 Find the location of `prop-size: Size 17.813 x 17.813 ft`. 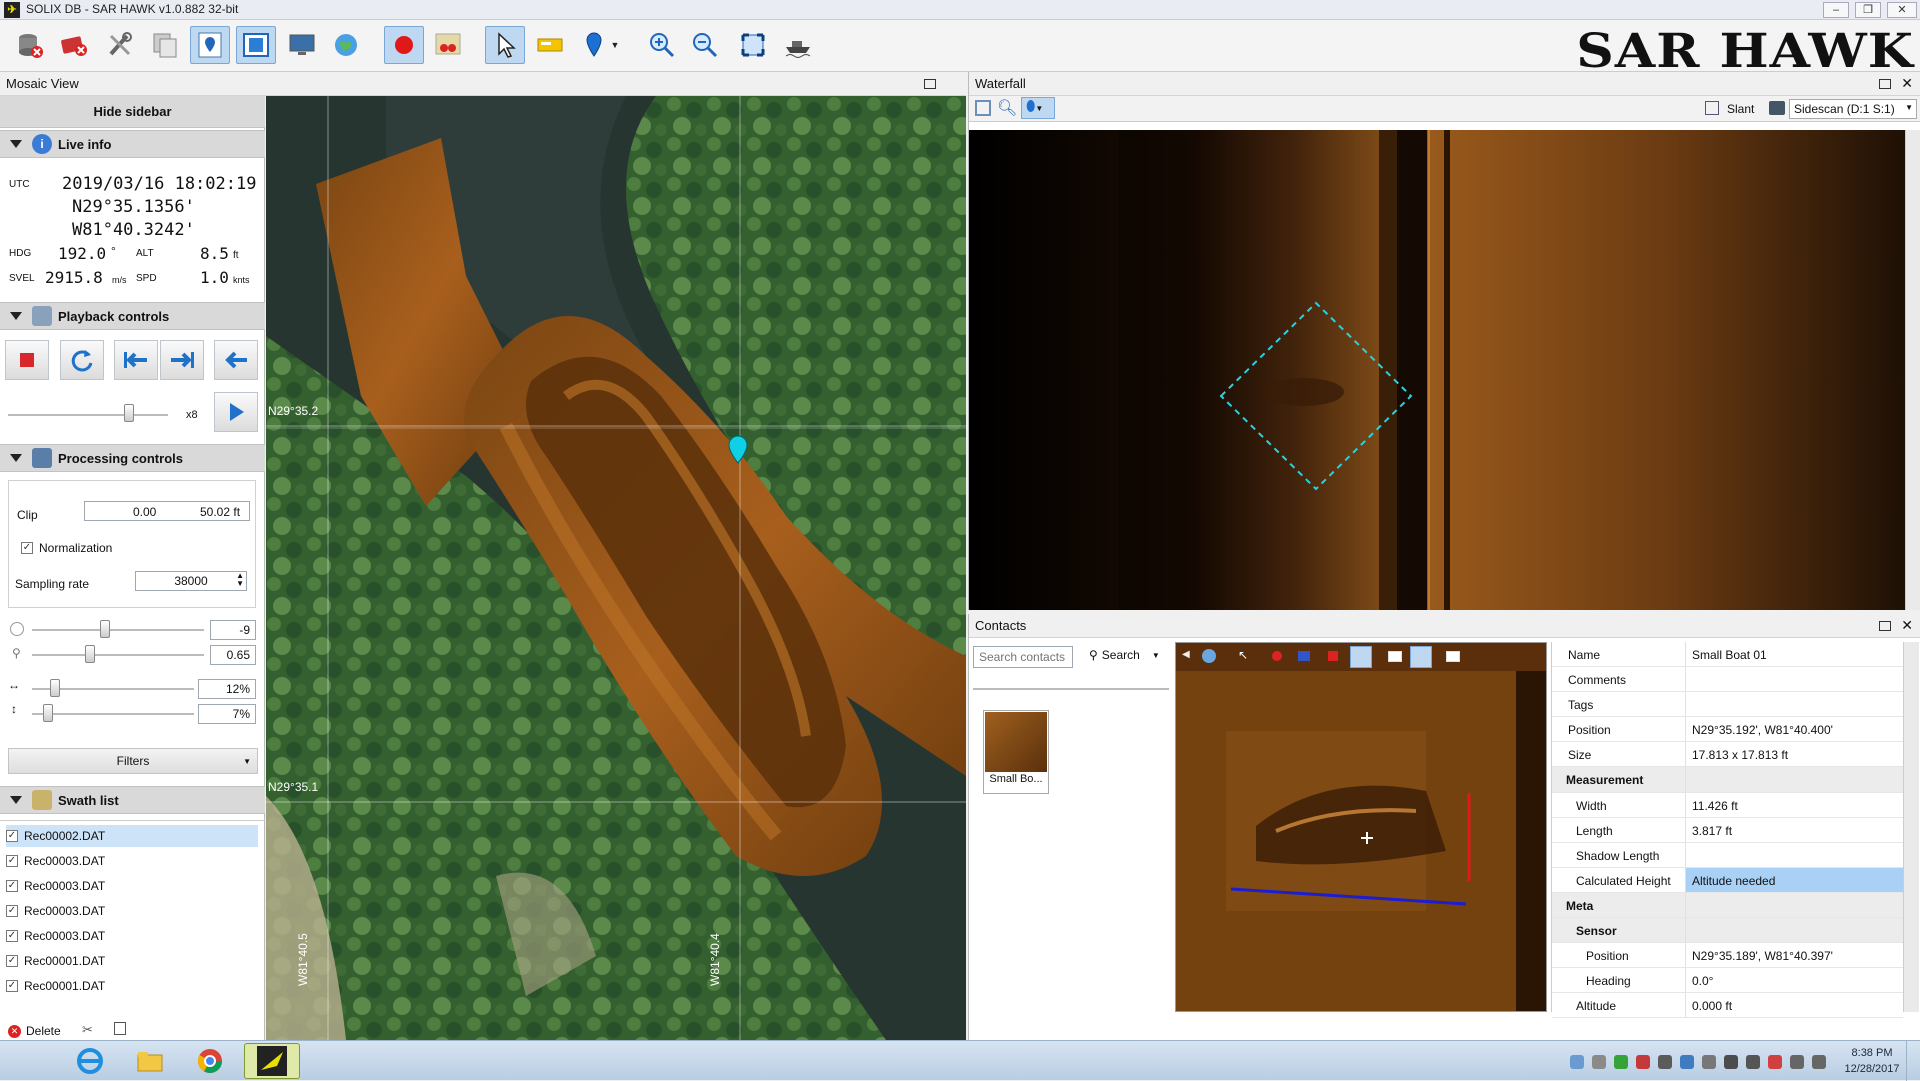

prop-size: Size 17.813 x 17.813 ft is located at coordinates (1727, 755).